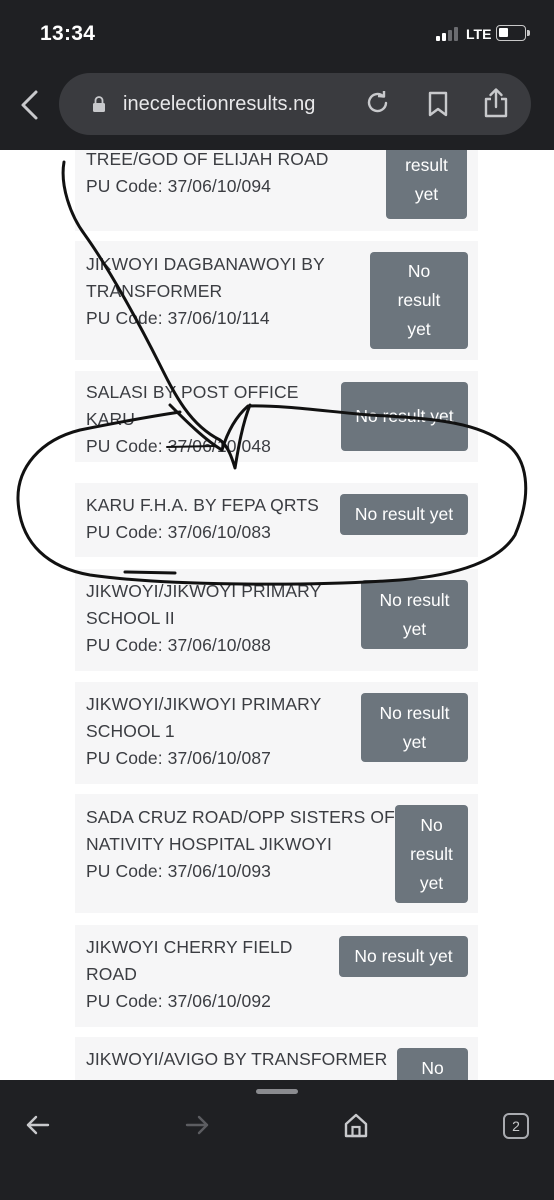 The height and width of the screenshot is (1200, 554). Describe the element at coordinates (202, 505) in the screenshot. I see `polling-unit-name: KARU F.H.A. BY FEPA QRTS` at that location.